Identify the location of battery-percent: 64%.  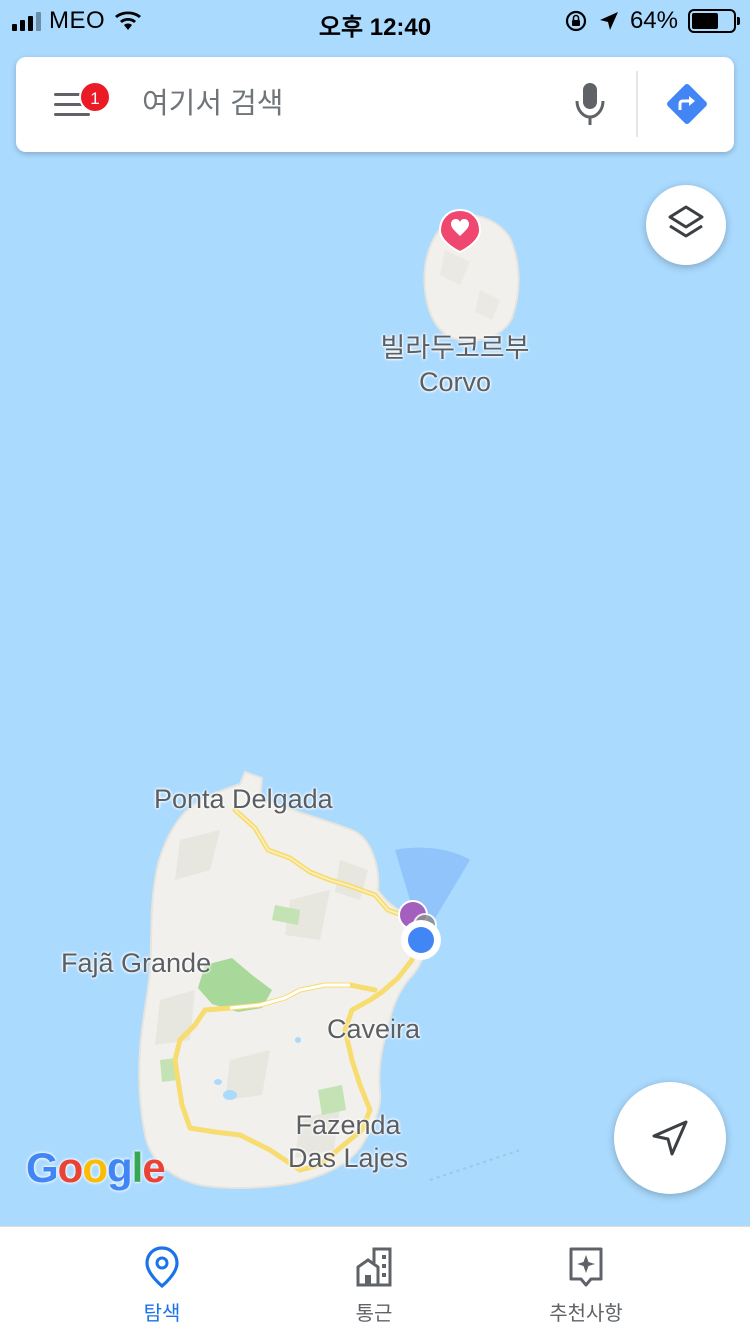
(653, 20).